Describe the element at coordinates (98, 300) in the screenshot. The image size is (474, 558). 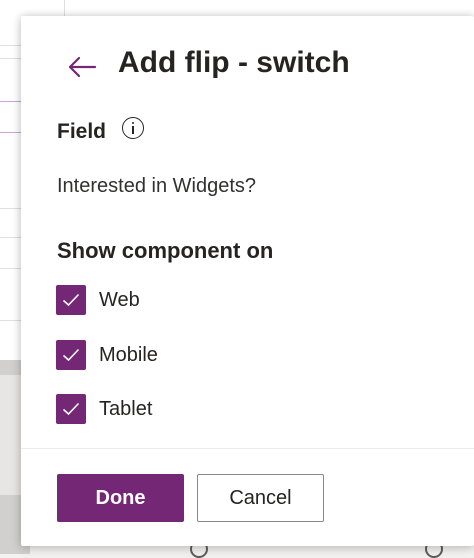
I see `checkbox-web: Web` at that location.